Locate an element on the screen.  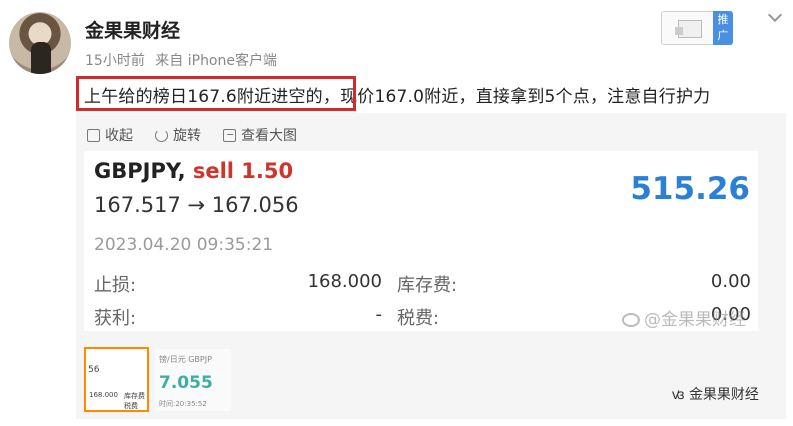
bottom-watermark-text: 金果果财经 is located at coordinates (723, 395).